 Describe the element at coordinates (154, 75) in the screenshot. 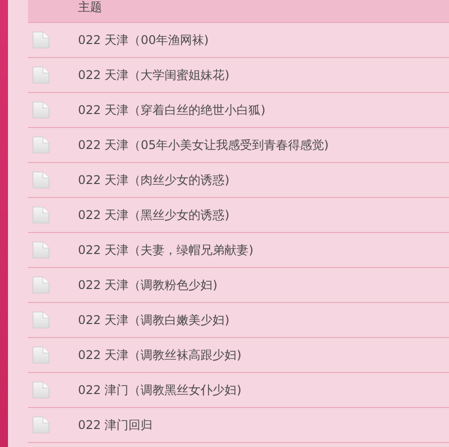

I see `thread-title: 022 天津（大学闺蜜姐妹花)` at that location.